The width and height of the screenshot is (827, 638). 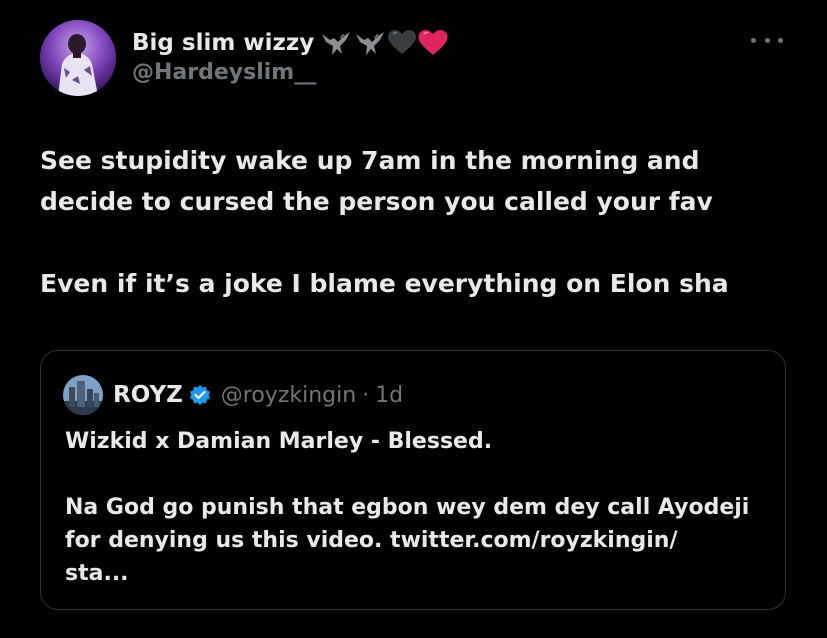 I want to click on author-display-name: Big slim wizzy, so click(x=223, y=43).